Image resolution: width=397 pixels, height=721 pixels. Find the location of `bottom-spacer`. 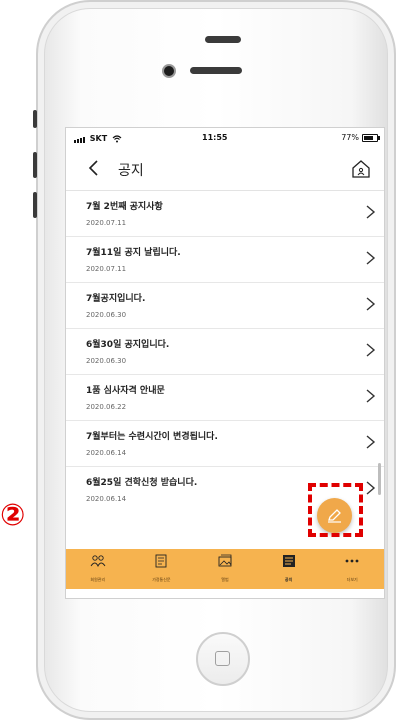

bottom-spacer is located at coordinates (225, 593).